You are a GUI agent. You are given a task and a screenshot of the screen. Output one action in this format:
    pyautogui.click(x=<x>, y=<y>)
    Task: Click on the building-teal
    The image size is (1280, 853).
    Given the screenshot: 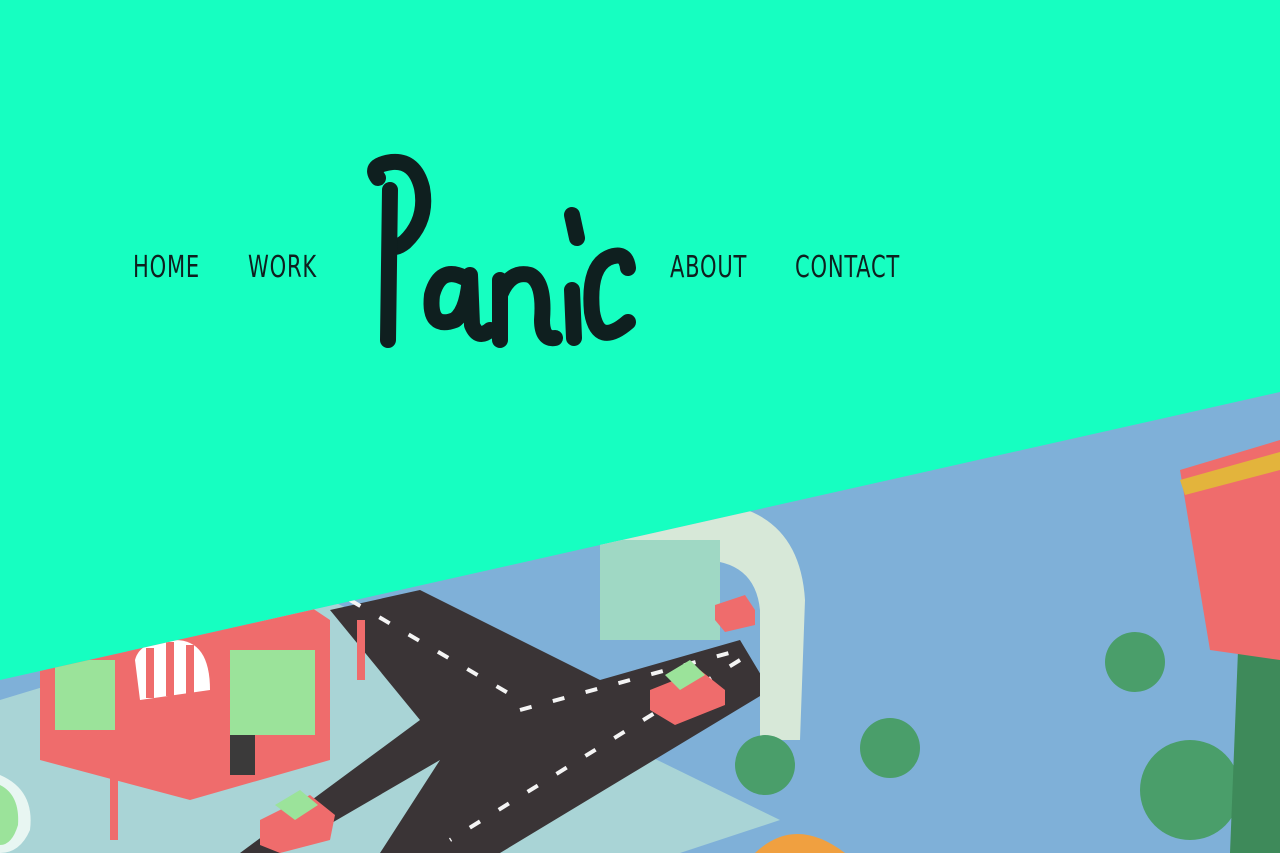 What is the action you would take?
    pyautogui.click(x=660, y=590)
    